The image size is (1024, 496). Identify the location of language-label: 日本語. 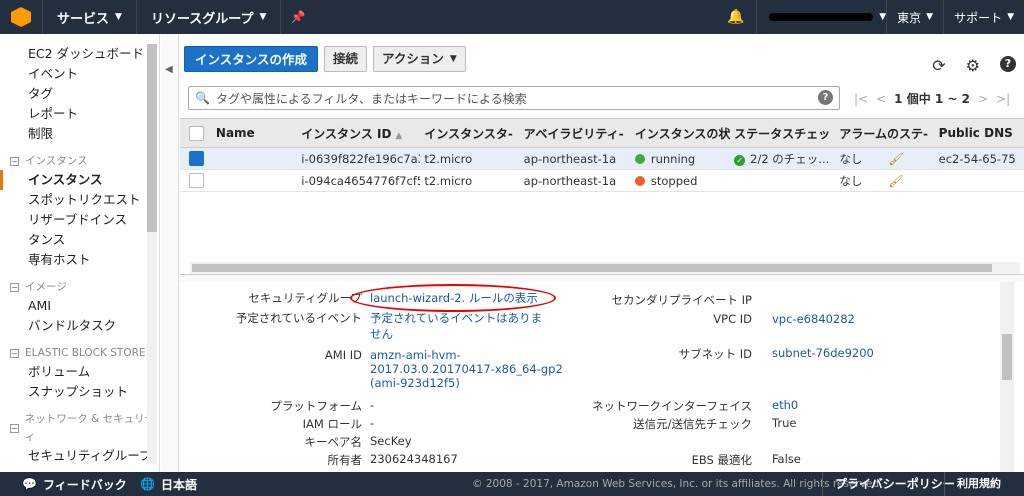
(178, 484).